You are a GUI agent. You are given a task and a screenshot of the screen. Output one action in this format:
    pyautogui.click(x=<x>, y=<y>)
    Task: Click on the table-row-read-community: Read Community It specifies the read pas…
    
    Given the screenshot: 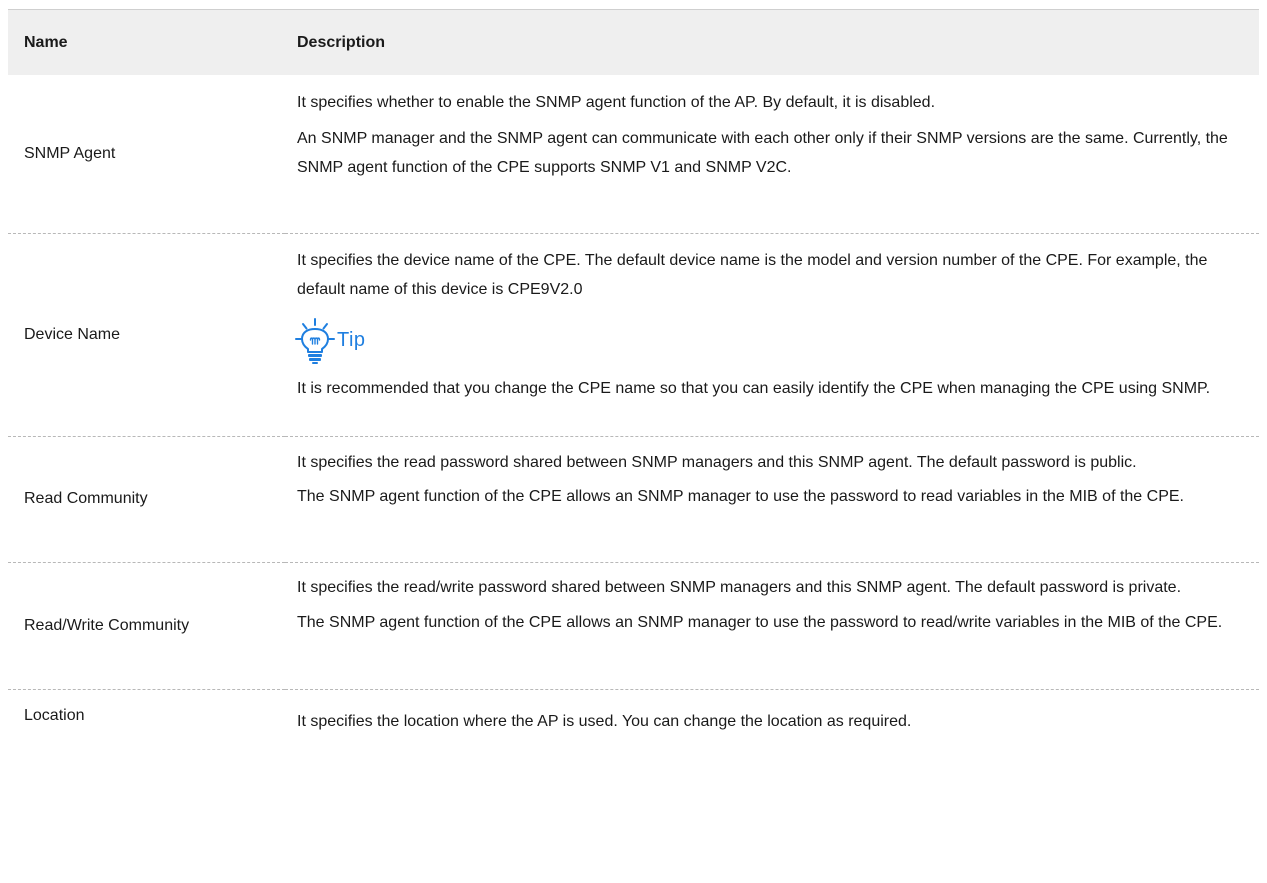 What is the action you would take?
    pyautogui.click(x=633, y=499)
    